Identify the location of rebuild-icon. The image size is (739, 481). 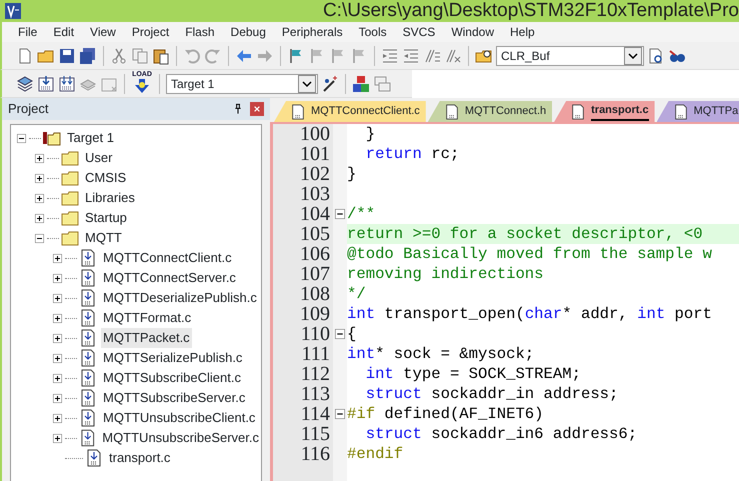
(67, 83).